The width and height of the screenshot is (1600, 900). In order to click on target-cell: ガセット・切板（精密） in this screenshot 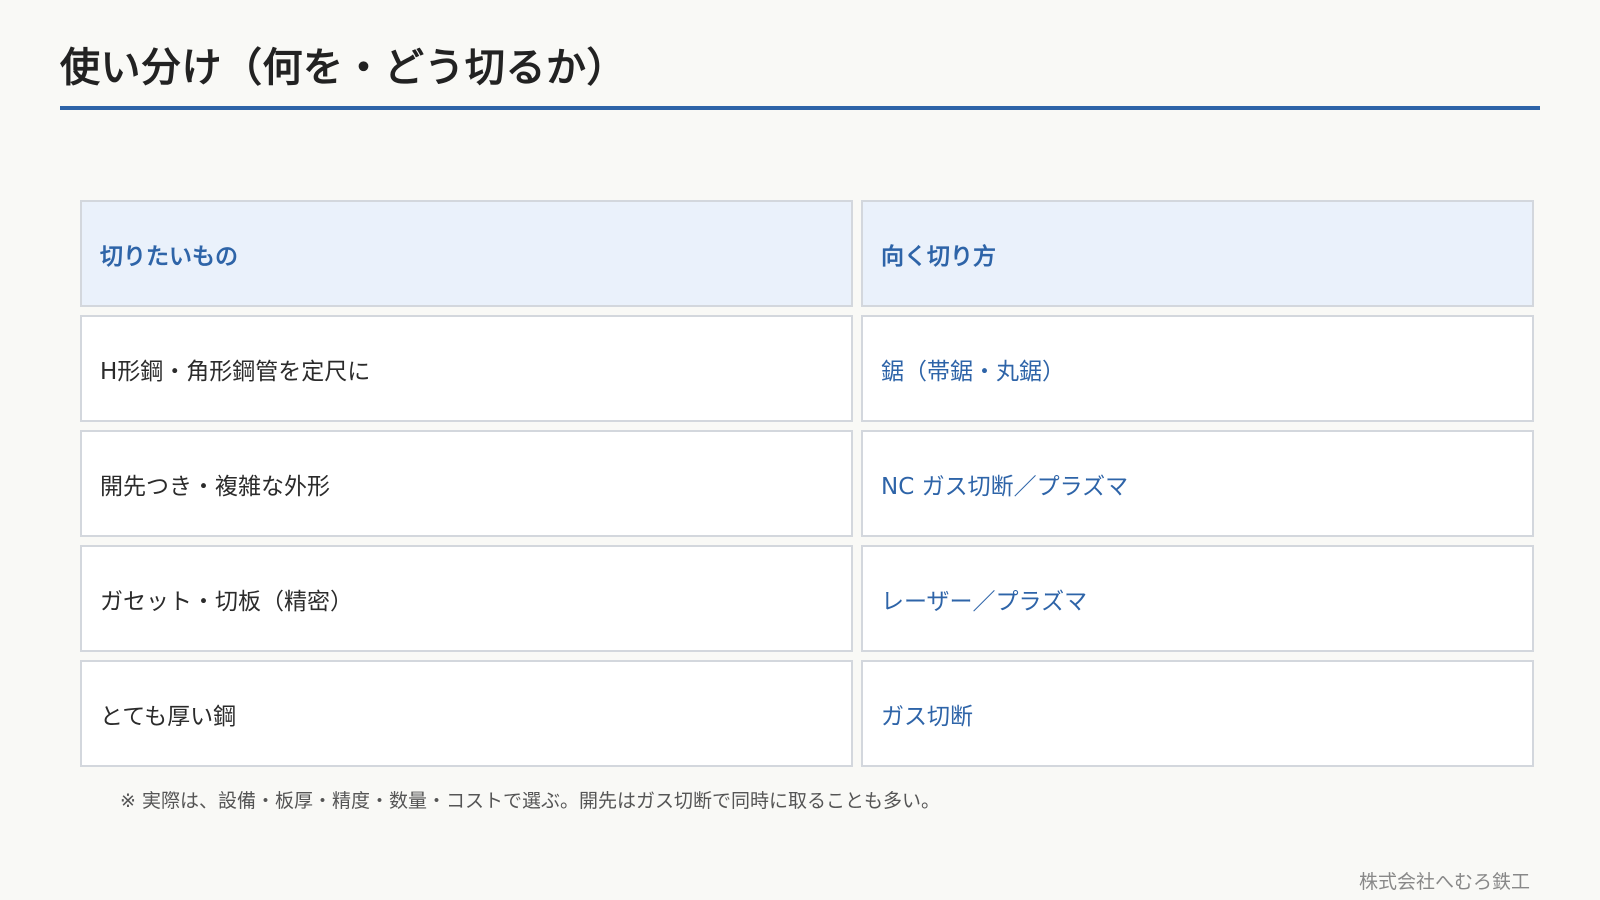, I will do `click(466, 598)`.